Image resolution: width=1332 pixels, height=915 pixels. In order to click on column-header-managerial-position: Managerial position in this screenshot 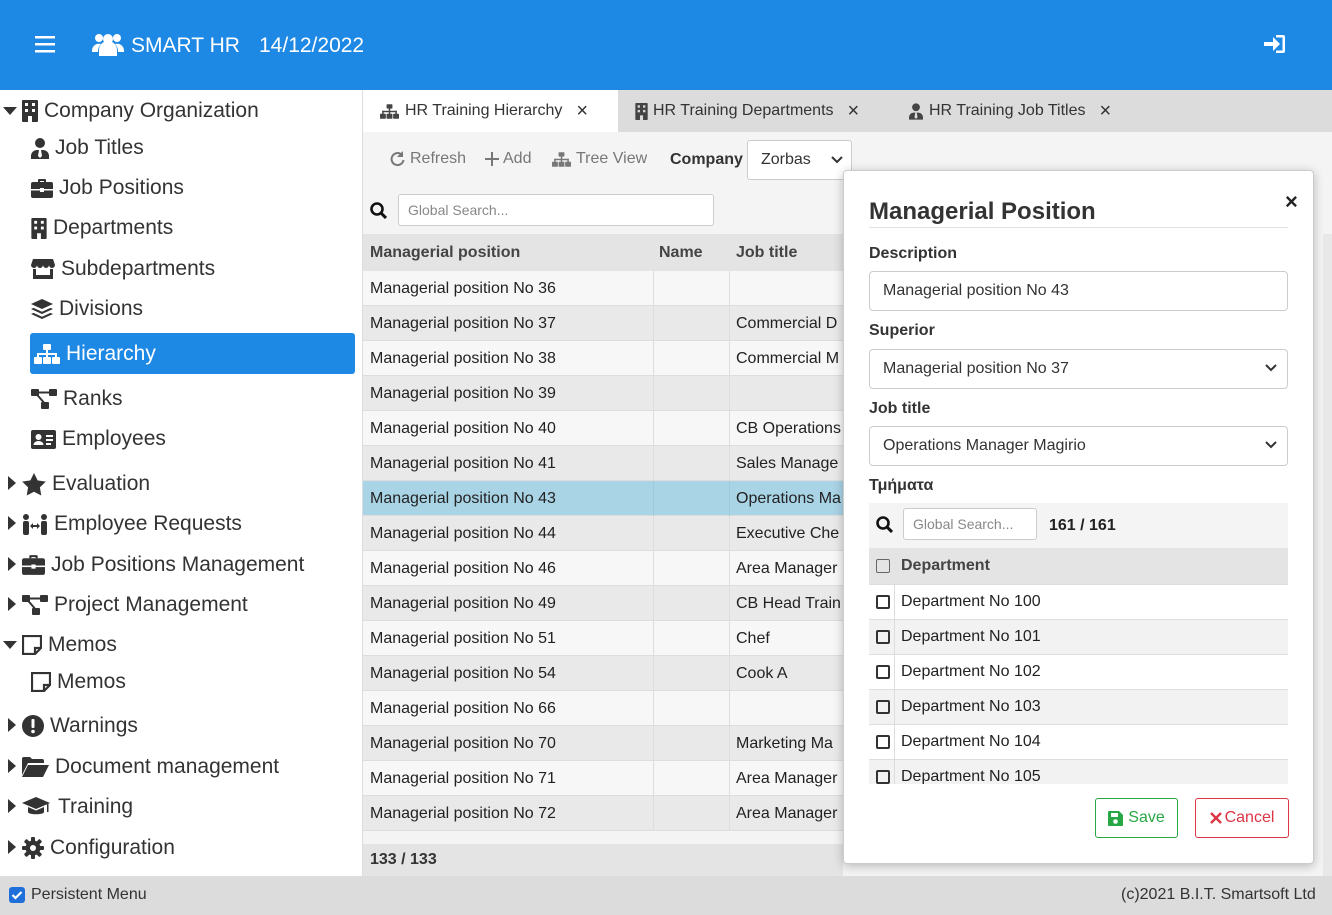, I will do `click(508, 252)`.